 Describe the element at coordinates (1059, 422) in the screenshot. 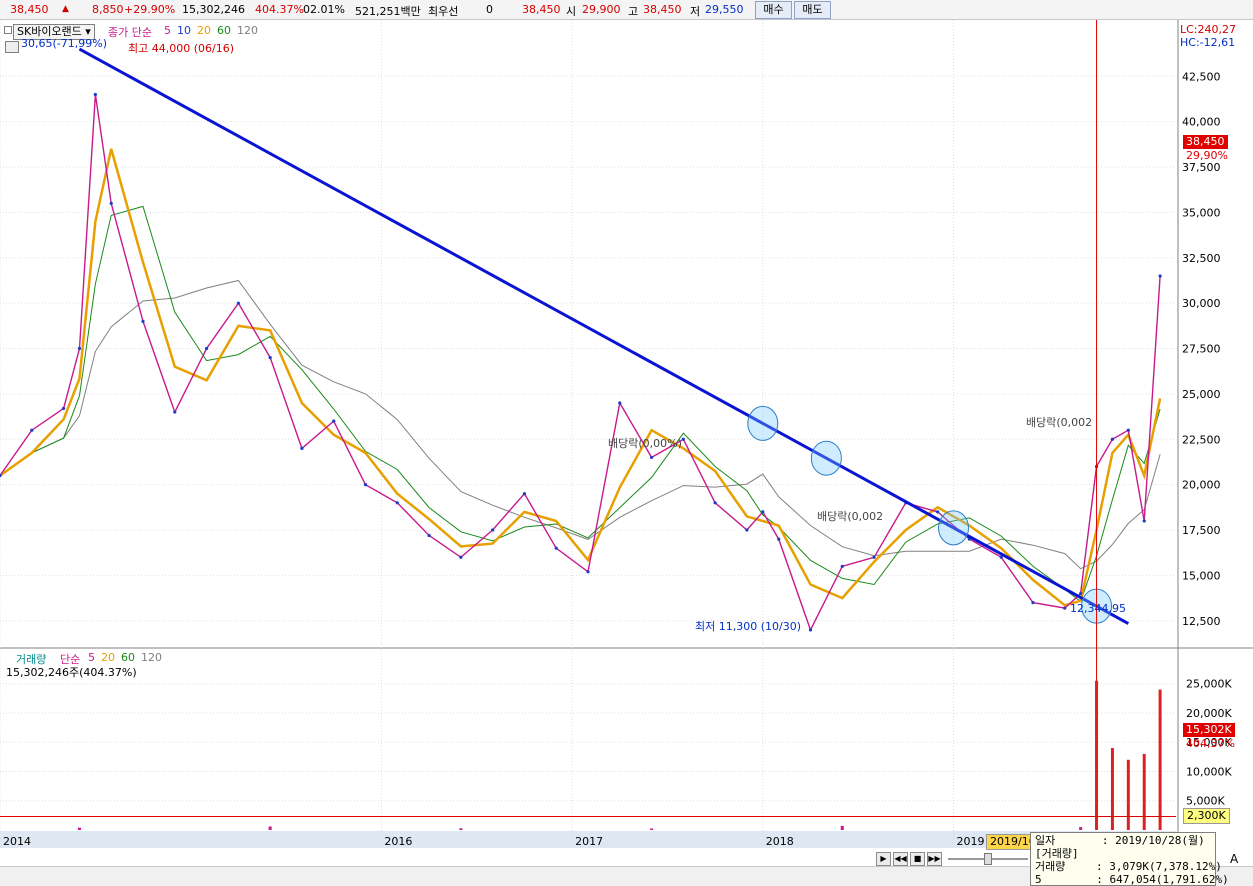

I see `dividend-label-3: 배당락(0,002` at that location.